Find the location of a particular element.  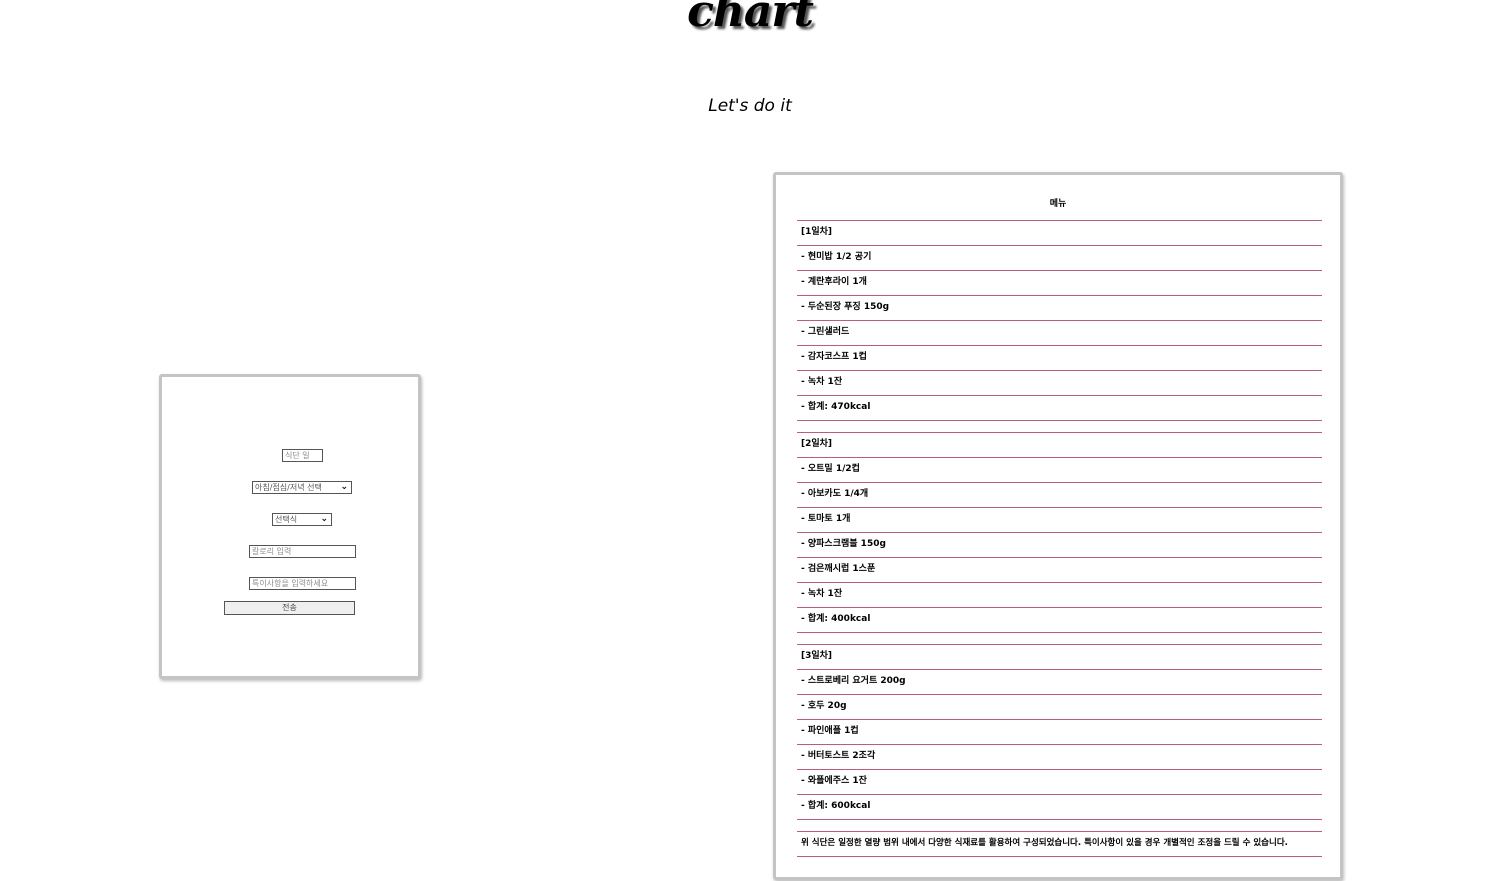

menu-item: - 토마토 1개 is located at coordinates (826, 519).